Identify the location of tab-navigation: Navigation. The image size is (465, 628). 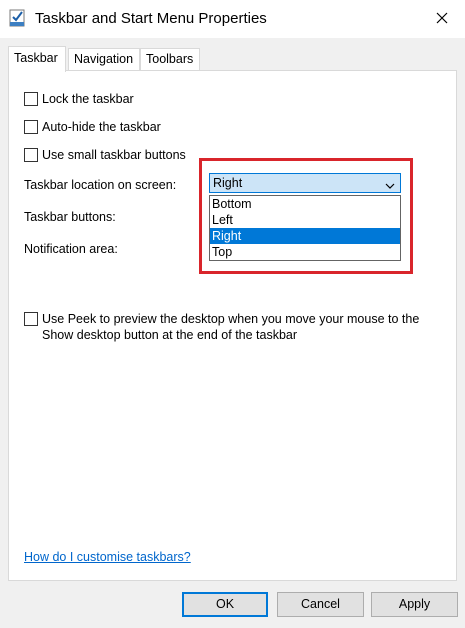
(104, 59).